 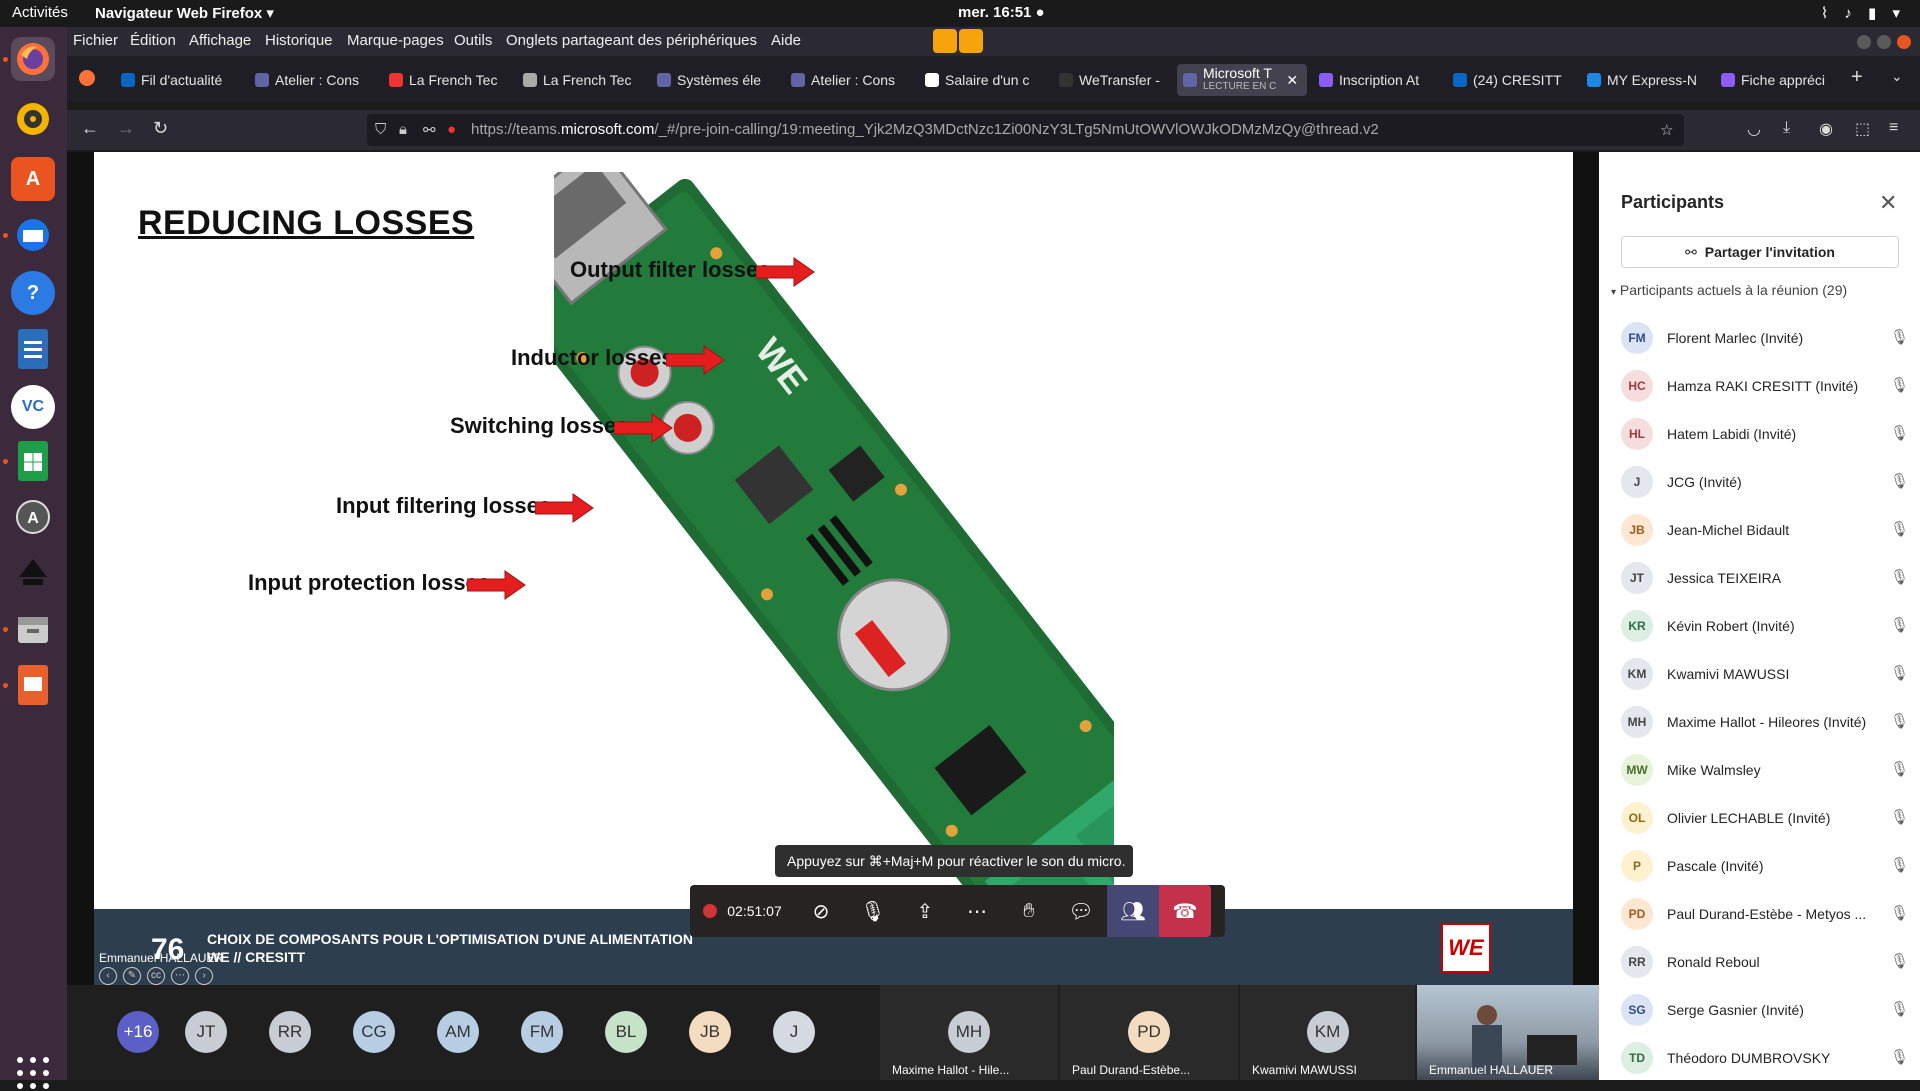 I want to click on participant-avatar: JT, so click(x=206, y=1032).